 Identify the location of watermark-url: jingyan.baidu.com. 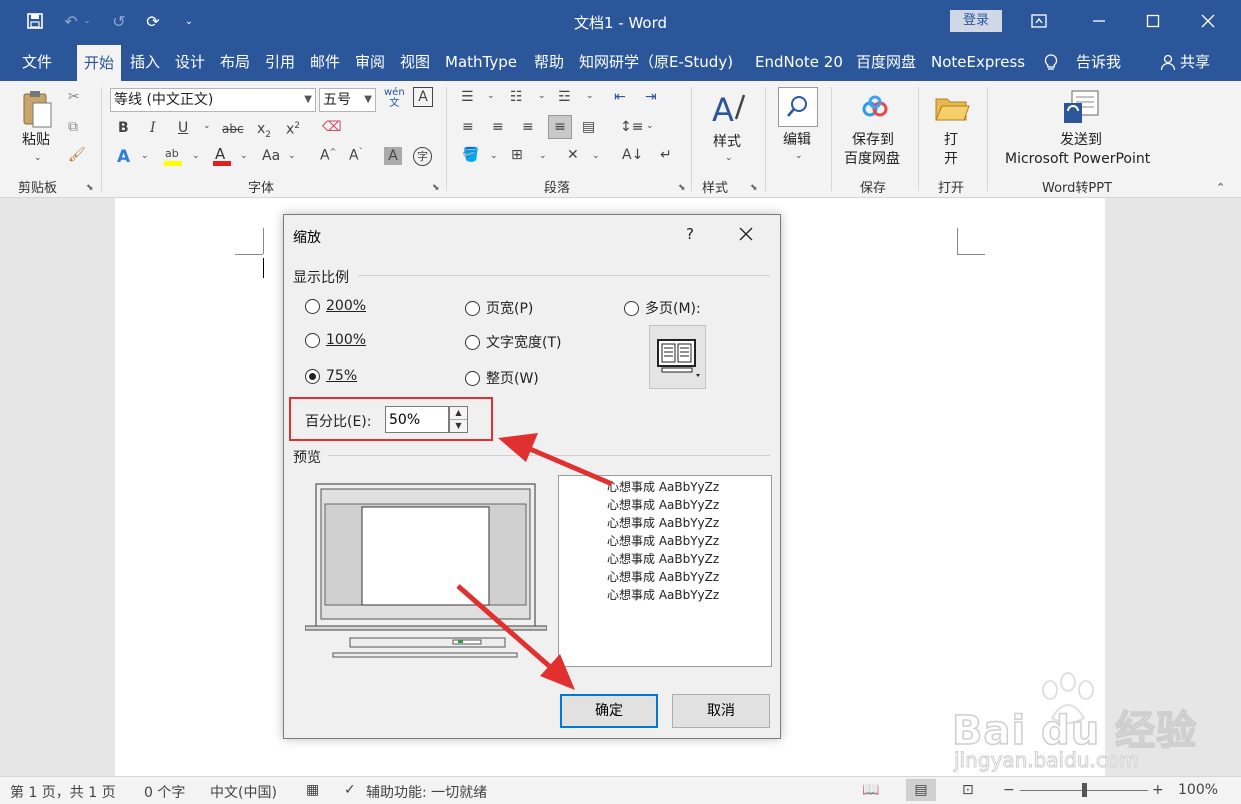
(1047, 760).